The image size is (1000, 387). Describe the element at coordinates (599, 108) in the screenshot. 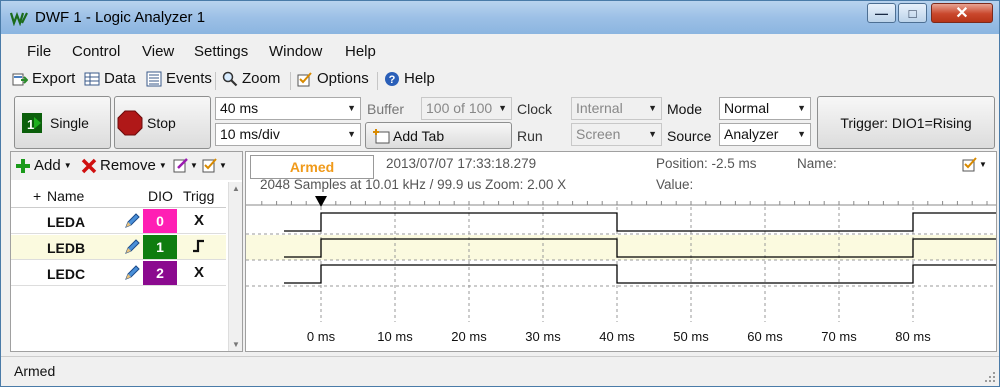

I see `clock-value: Internal` at that location.